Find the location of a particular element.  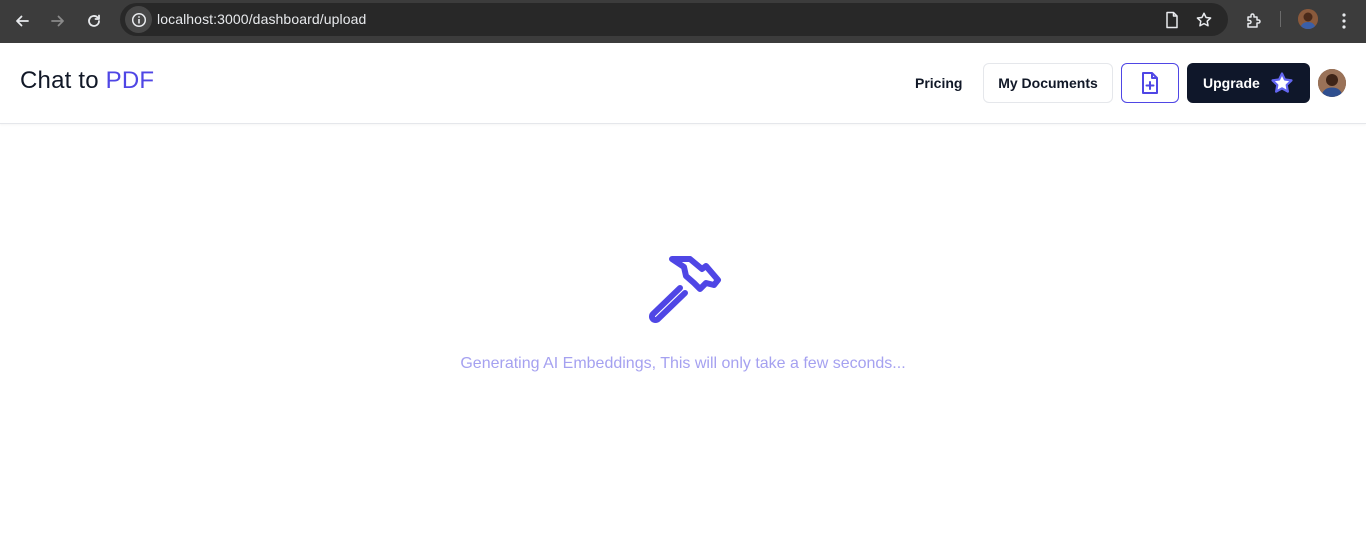

puzzle-icon is located at coordinates (1254, 20).